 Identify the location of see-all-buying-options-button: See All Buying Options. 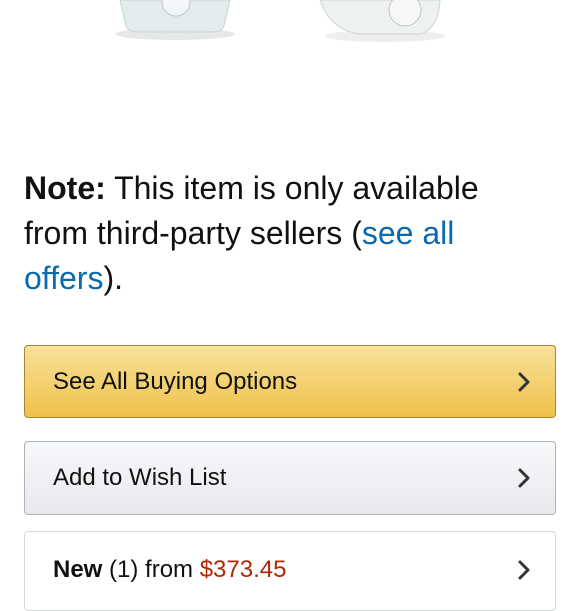
(290, 381).